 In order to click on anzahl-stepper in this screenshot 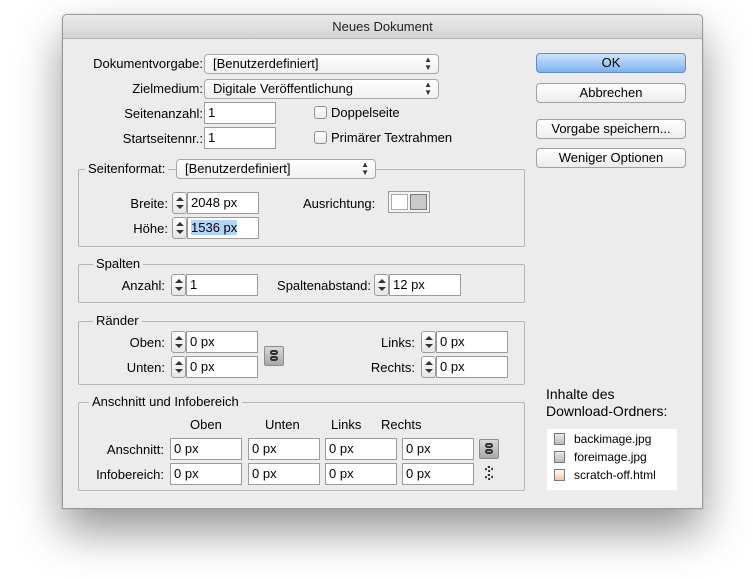, I will do `click(178, 285)`.